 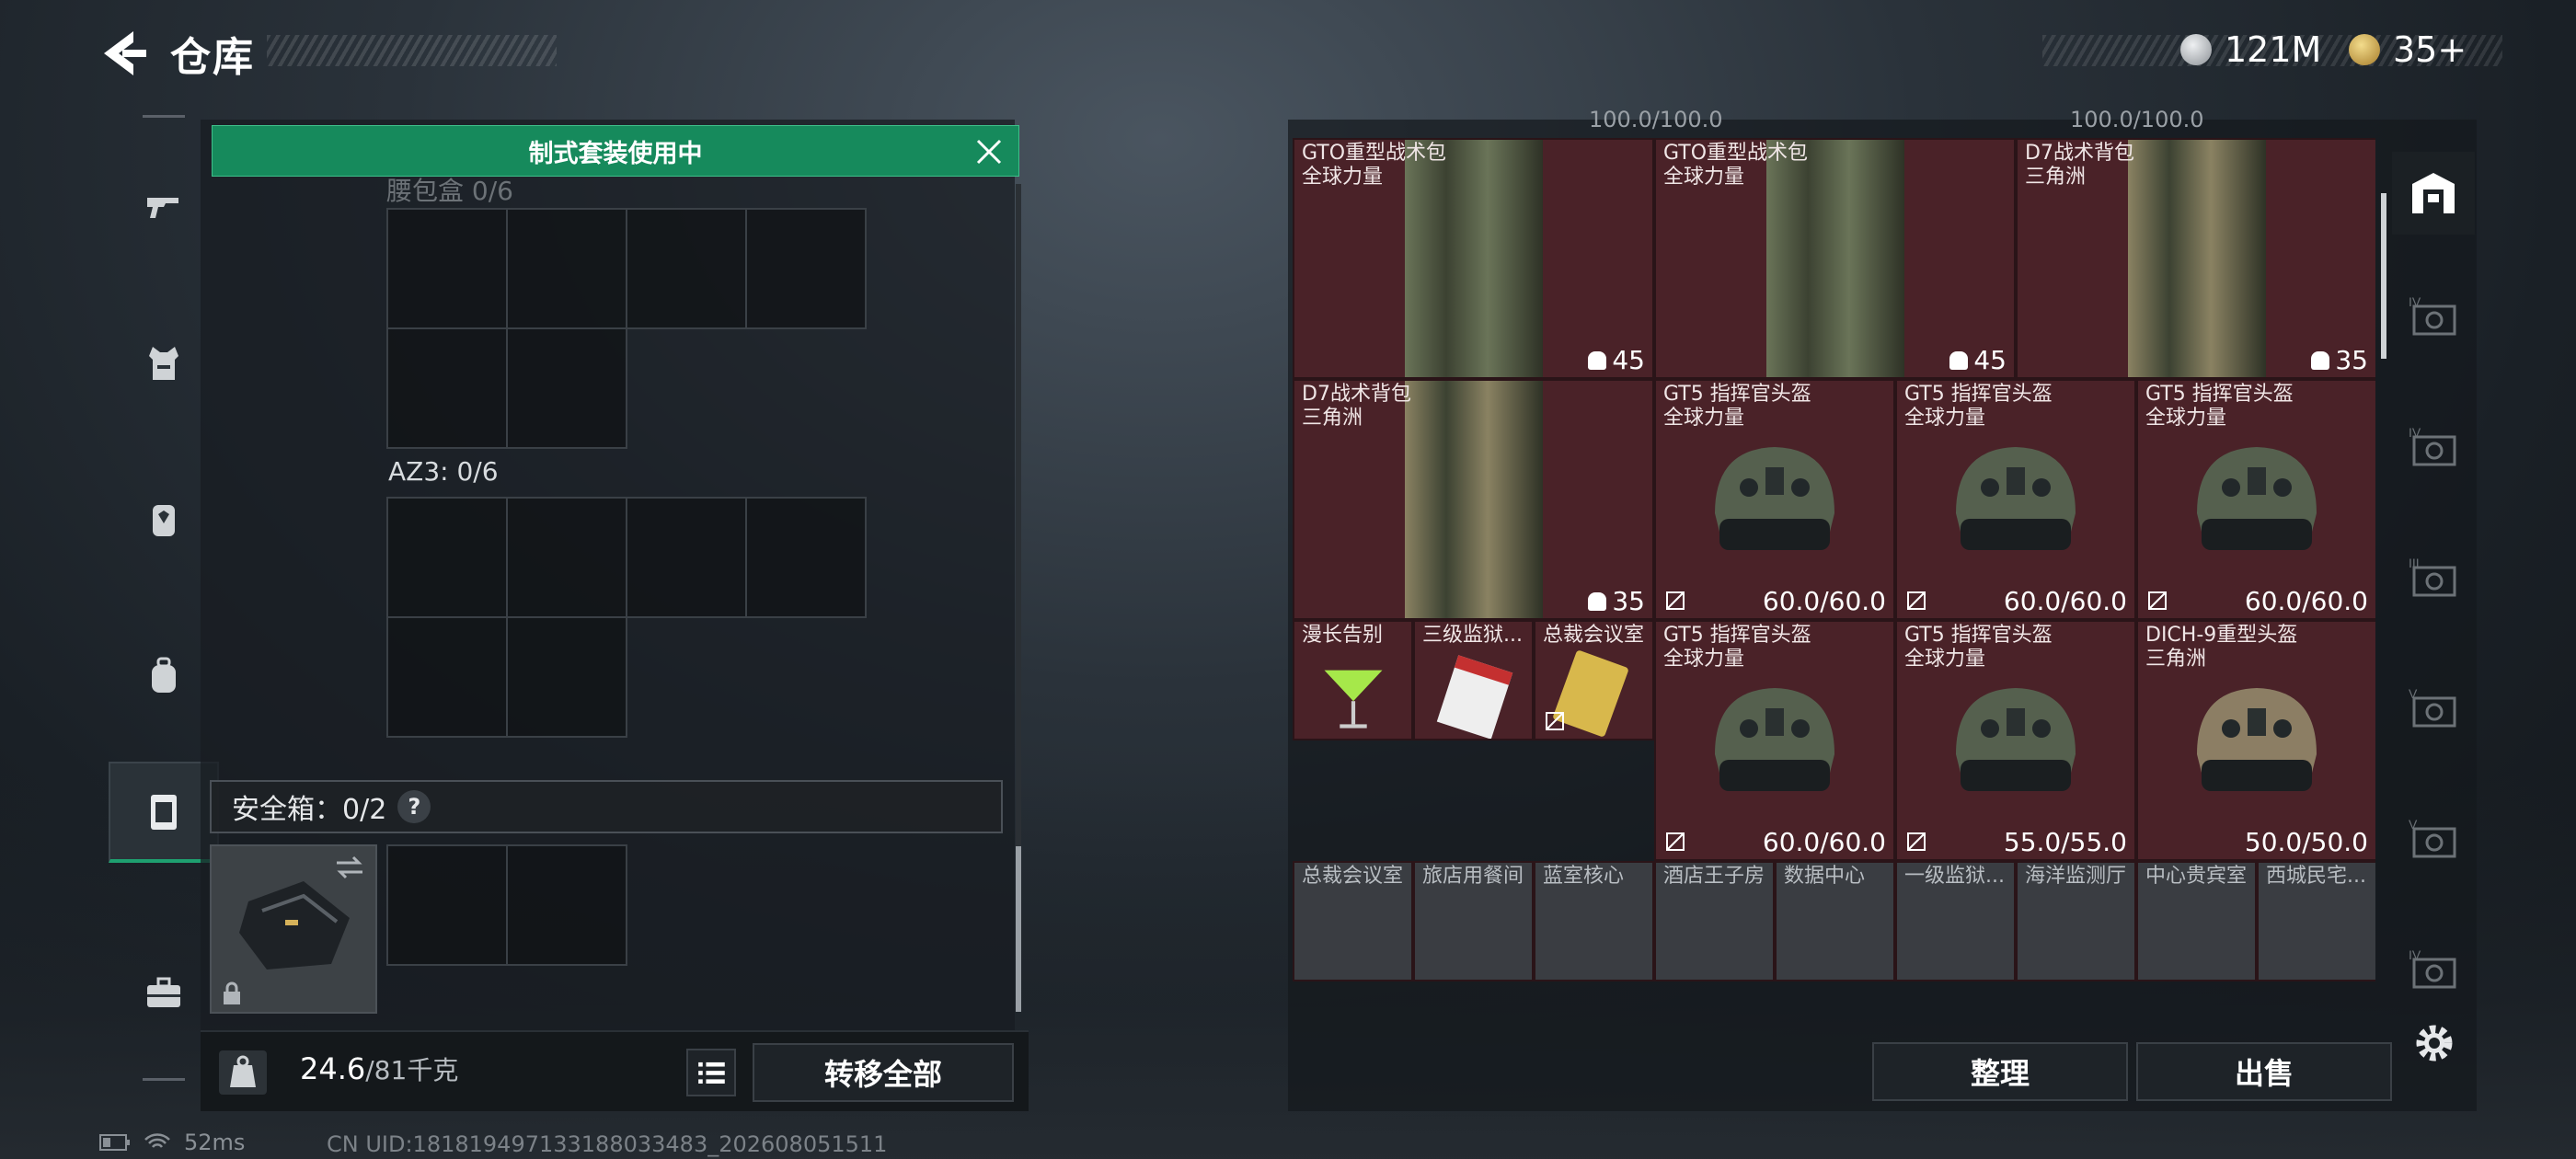 I want to click on item-title: 酒店王子房, so click(x=1714, y=876).